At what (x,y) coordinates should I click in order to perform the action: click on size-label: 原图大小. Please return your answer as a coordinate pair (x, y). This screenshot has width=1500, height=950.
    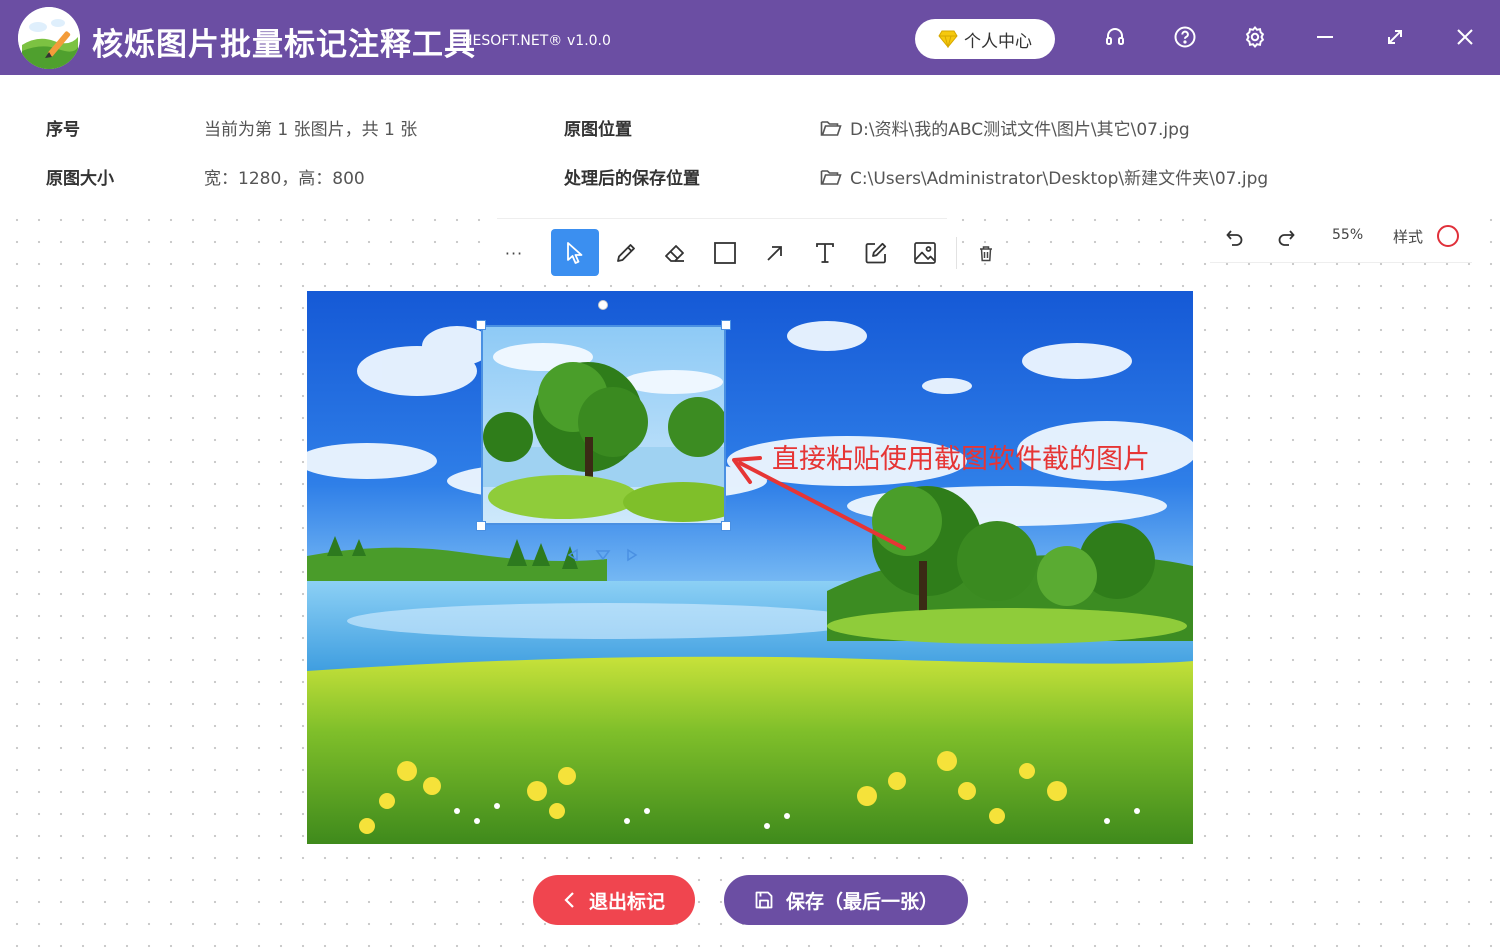
    Looking at the image, I should click on (80, 179).